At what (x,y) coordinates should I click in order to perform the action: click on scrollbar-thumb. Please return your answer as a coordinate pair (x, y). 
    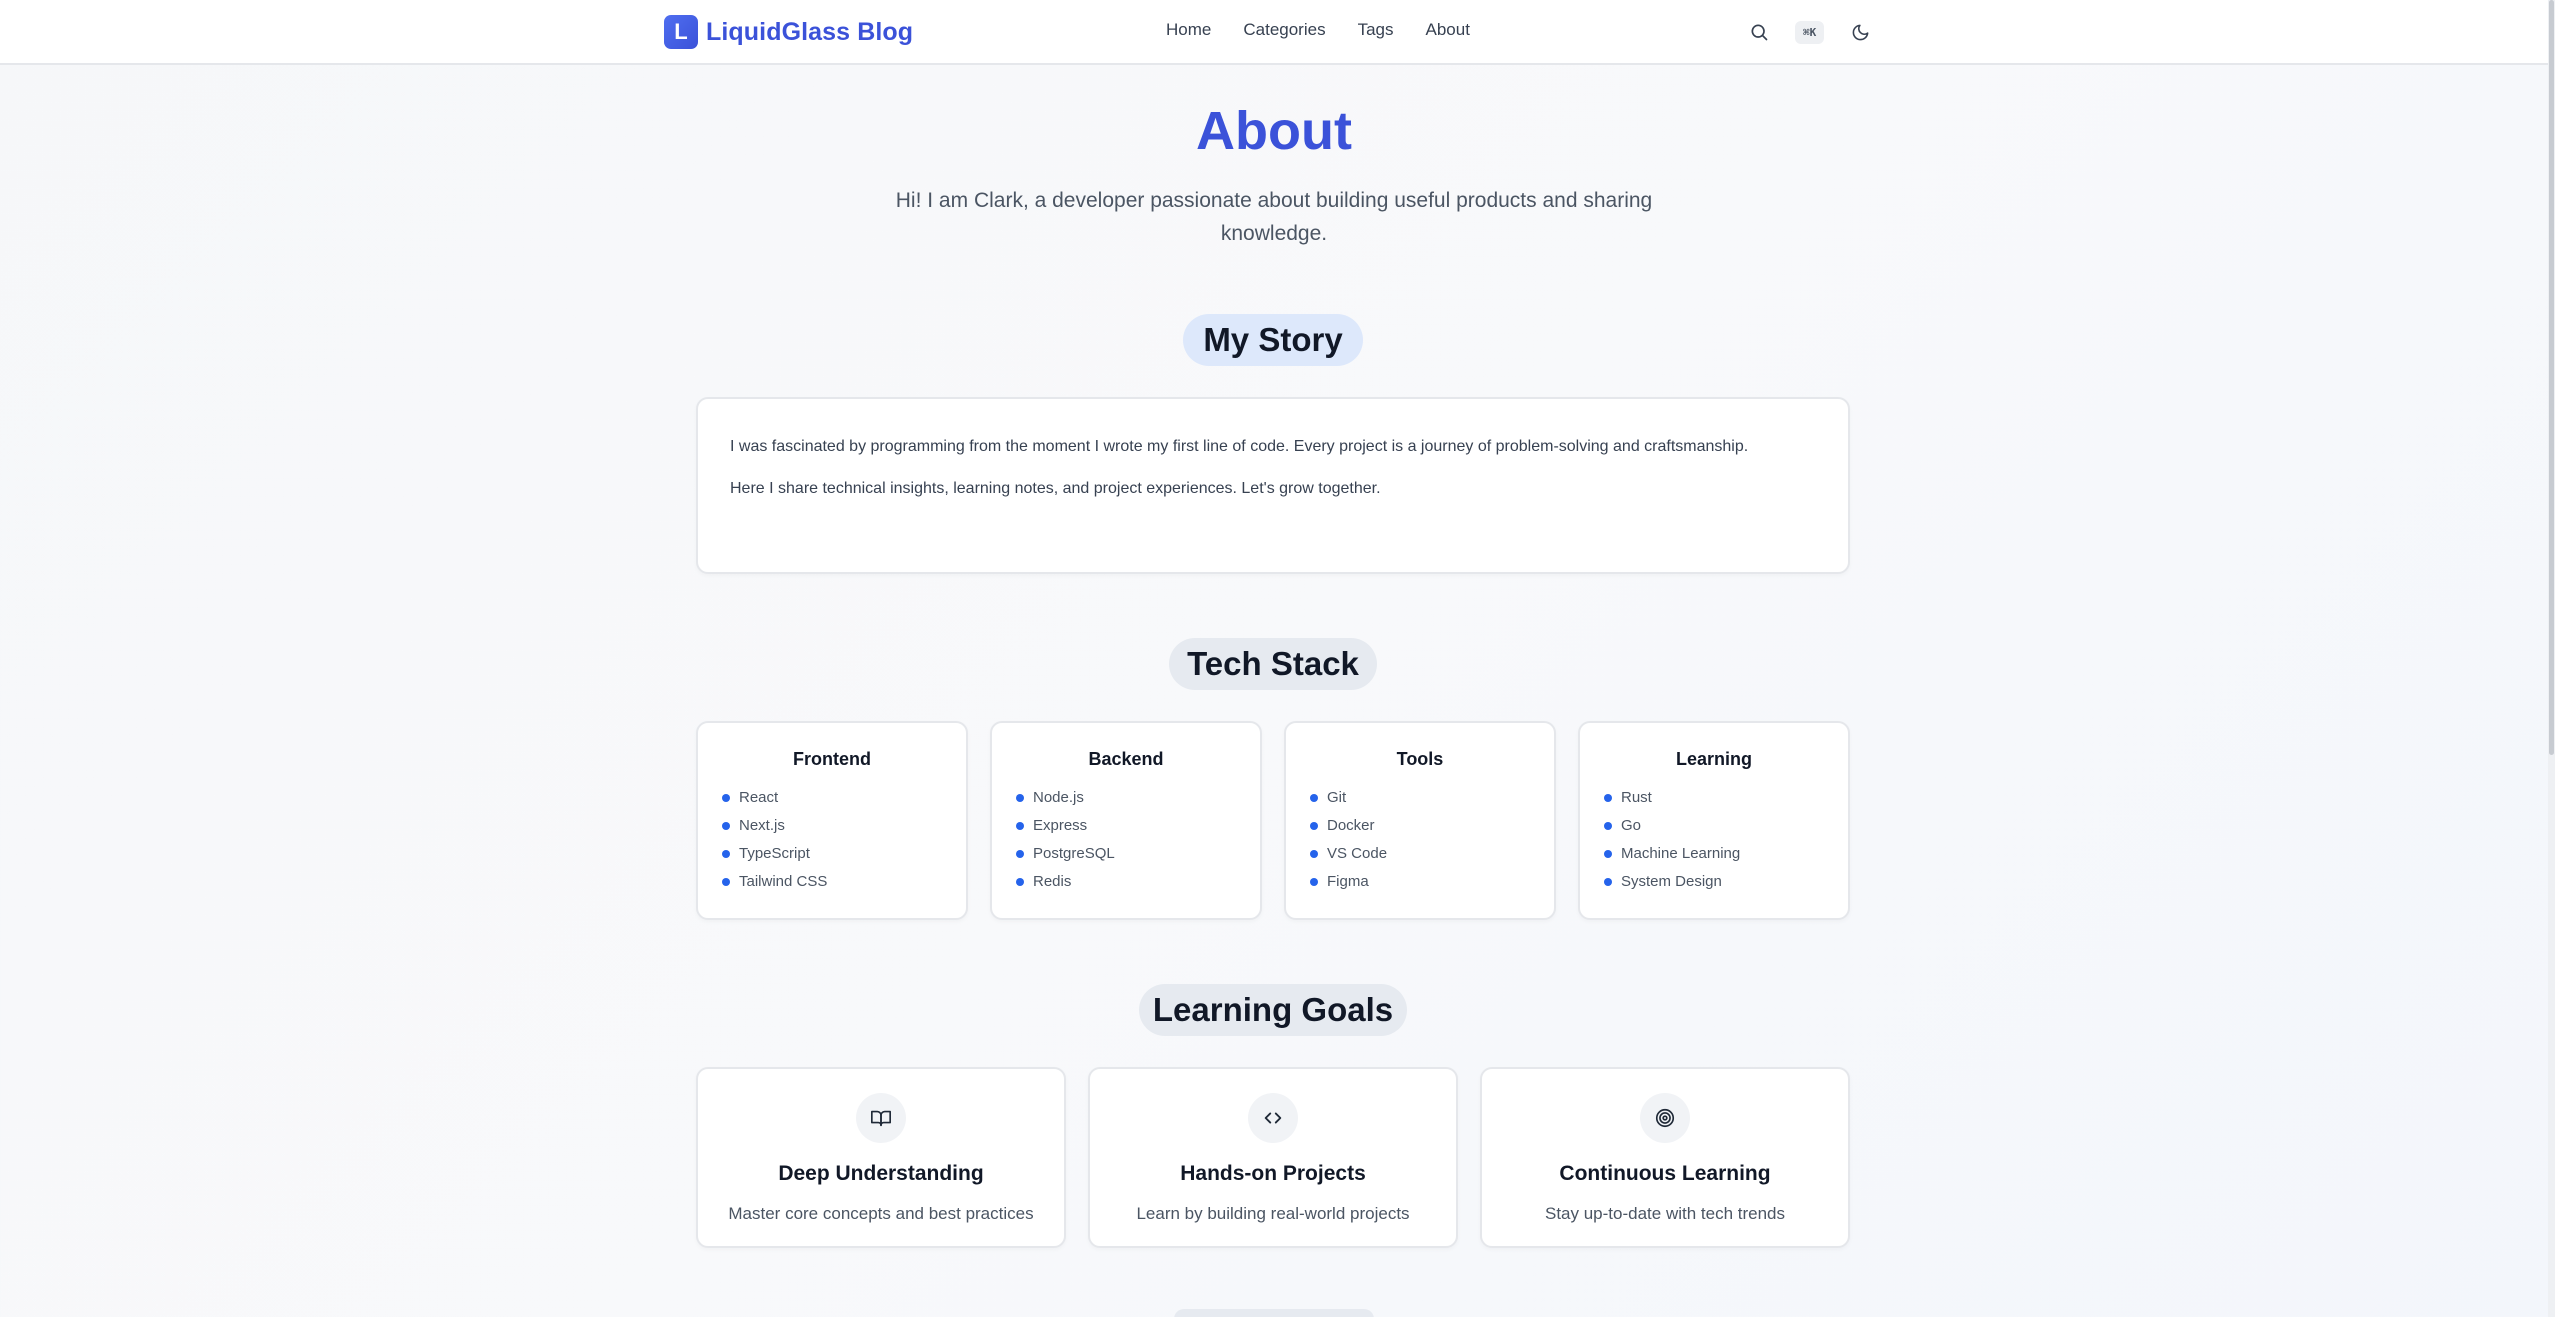
    Looking at the image, I should click on (2551, 377).